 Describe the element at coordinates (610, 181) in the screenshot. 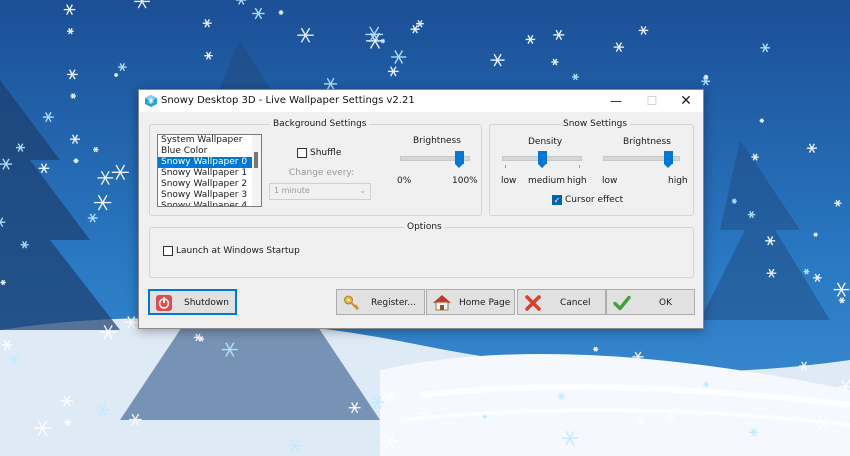

I see `snow-brightness-low: low` at that location.